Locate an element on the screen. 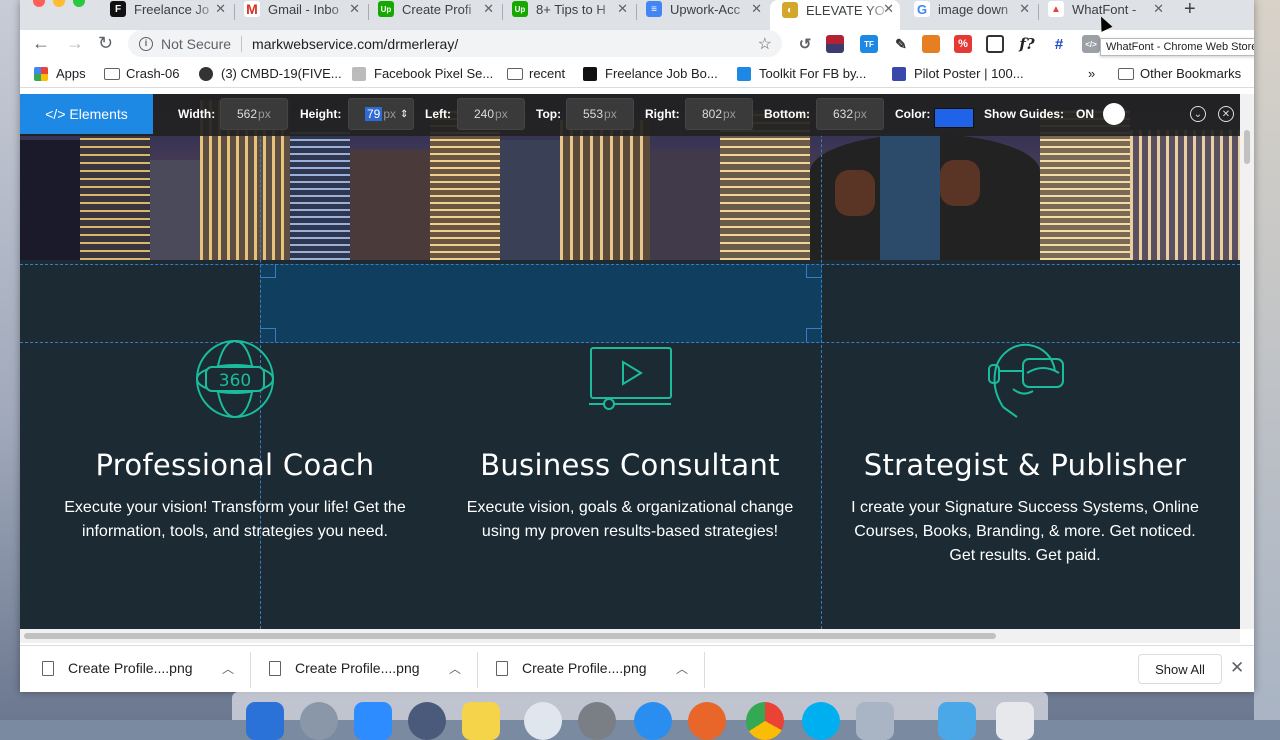 The width and height of the screenshot is (1280, 740). history-icon: ↺ is located at coordinates (805, 44).